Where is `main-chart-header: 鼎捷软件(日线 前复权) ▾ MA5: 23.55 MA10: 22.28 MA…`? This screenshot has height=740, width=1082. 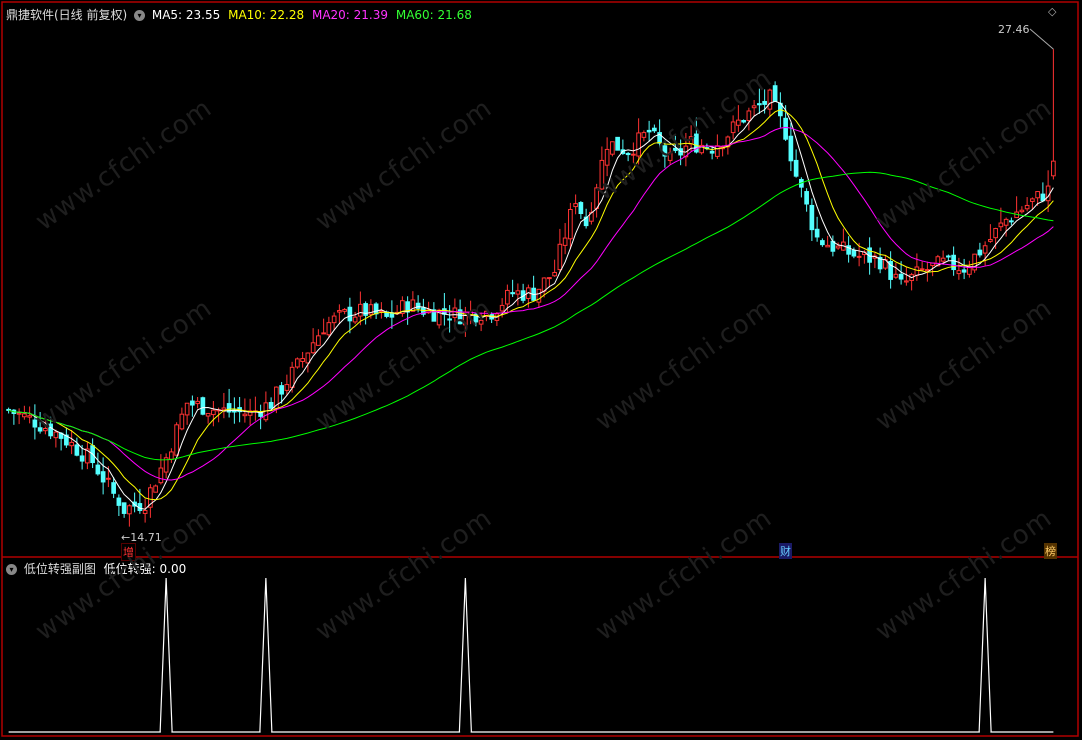 main-chart-header: 鼎捷软件(日线 前复权) ▾ MA5: 23.55 MA10: 22.28 MA… is located at coordinates (239, 14).